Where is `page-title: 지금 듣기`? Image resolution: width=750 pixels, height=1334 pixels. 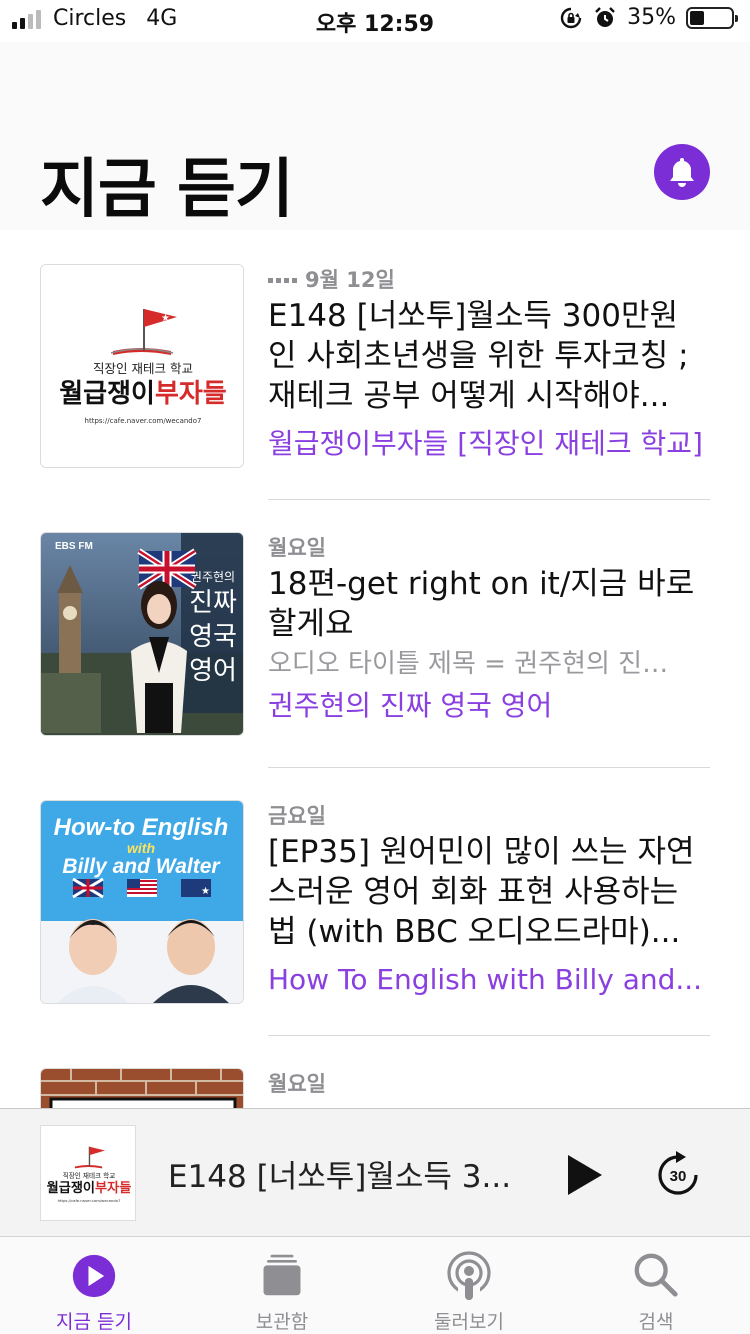
page-title: 지금 듣기 is located at coordinates (167, 190).